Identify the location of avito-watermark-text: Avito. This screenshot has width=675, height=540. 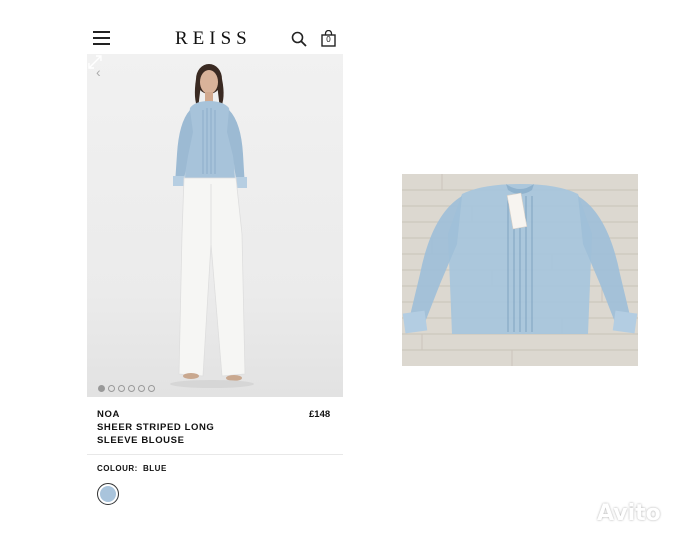
(629, 513).